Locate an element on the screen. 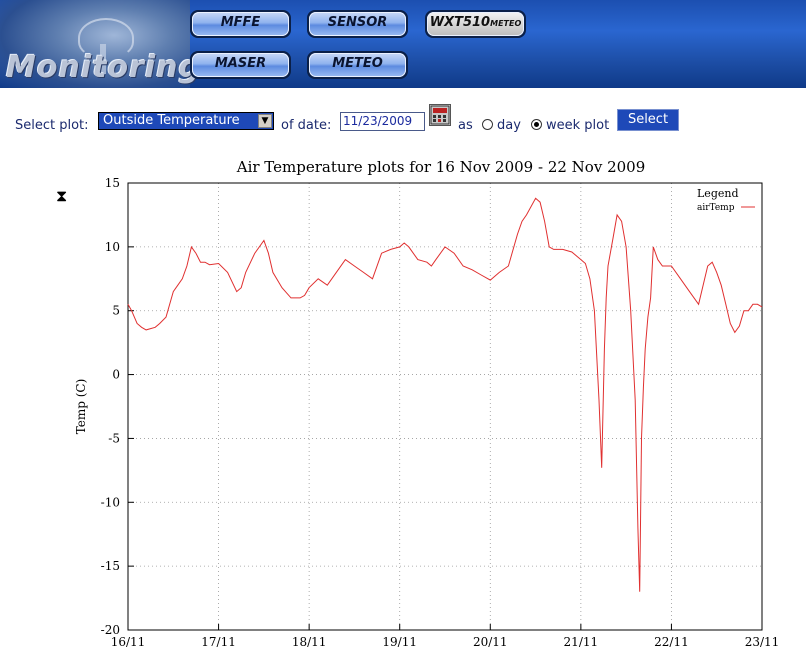  x-tick-label: 18/11 is located at coordinates (309, 642).